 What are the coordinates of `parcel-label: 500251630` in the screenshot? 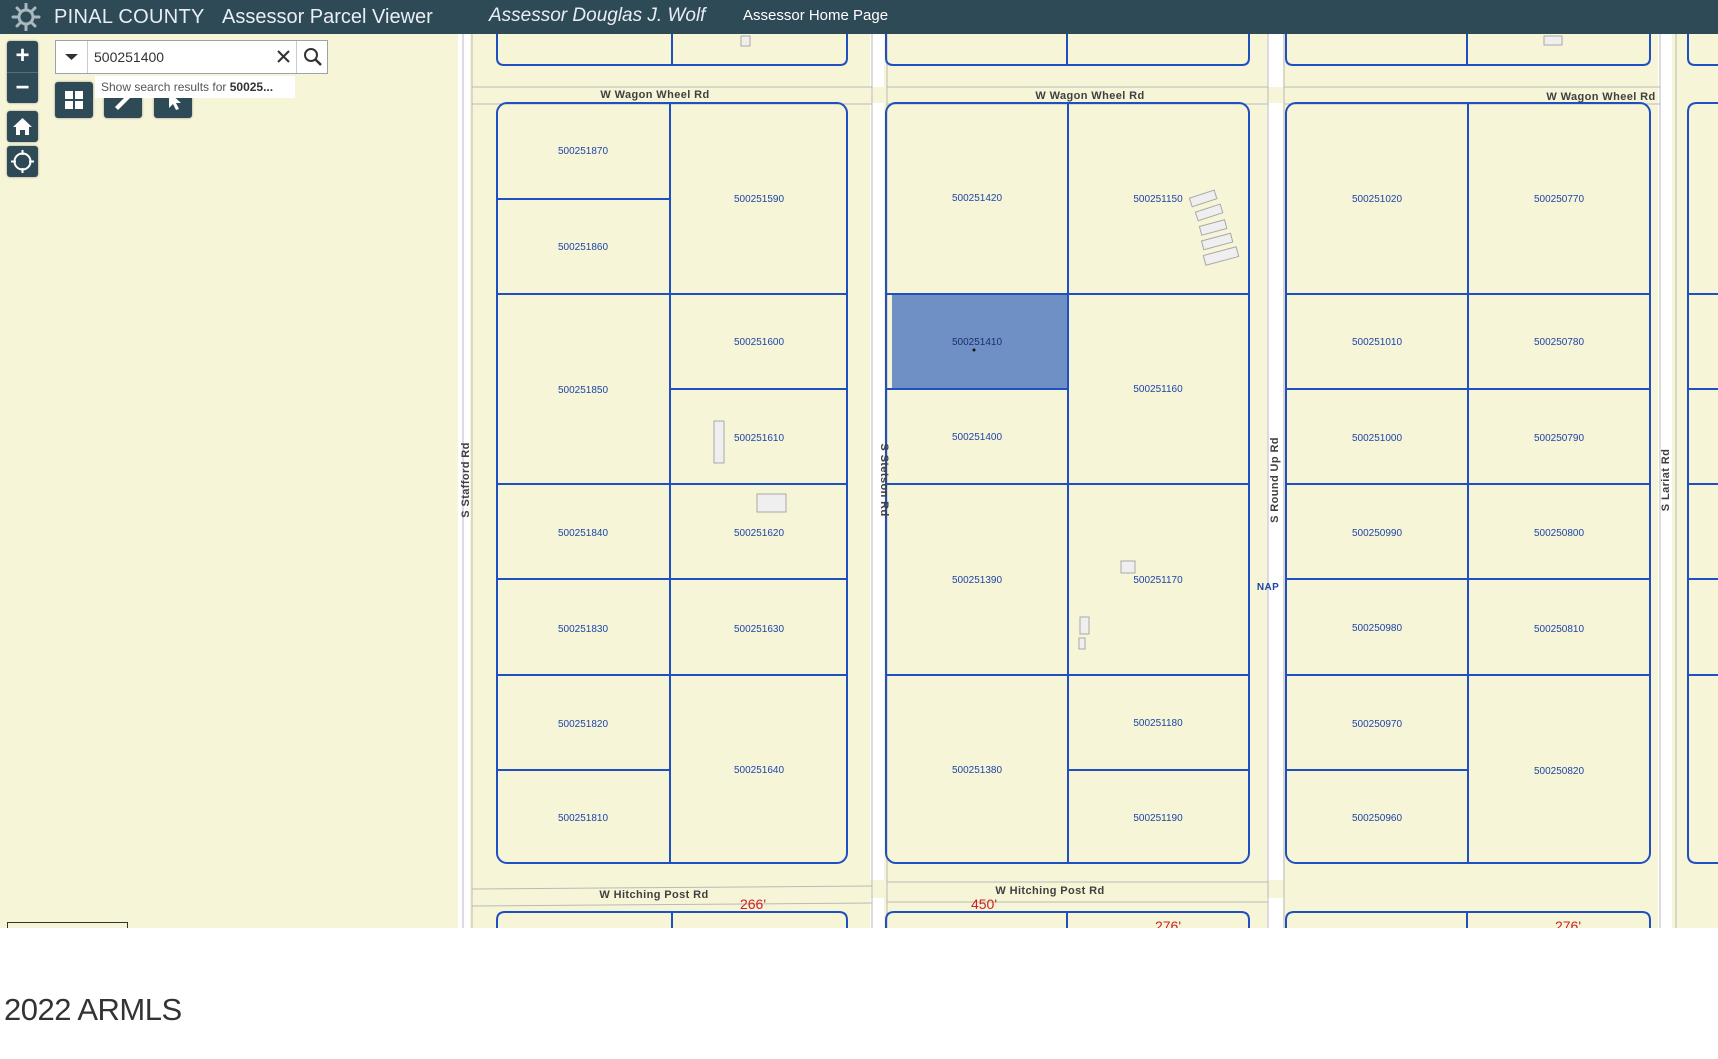 It's located at (759, 629).